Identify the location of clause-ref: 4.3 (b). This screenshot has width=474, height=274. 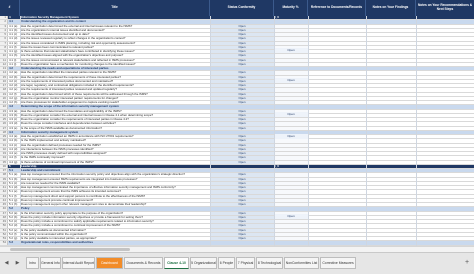
(14, 115).